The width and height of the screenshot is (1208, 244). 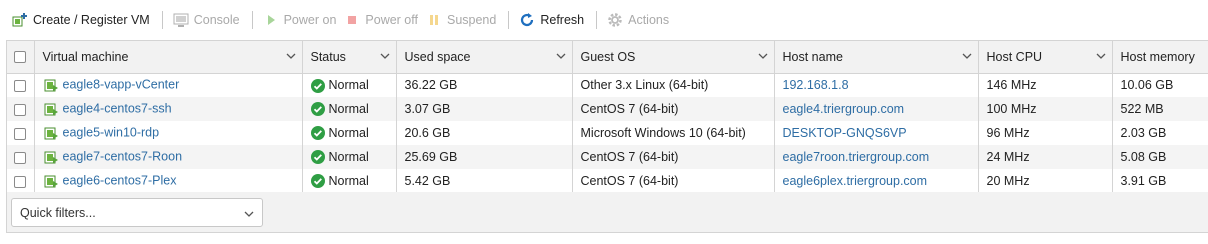 I want to click on host-memory-cell: 10.06 GB, so click(x=1147, y=85).